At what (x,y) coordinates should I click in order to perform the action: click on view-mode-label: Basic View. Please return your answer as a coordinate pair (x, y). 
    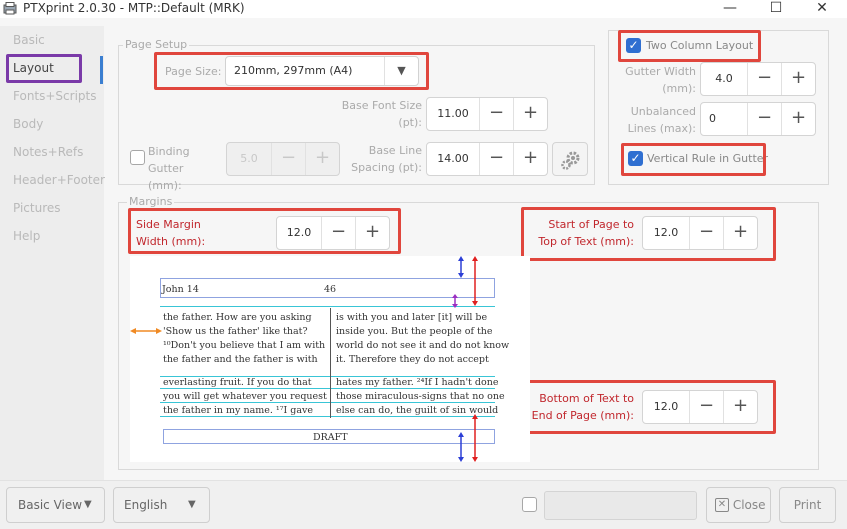
    Looking at the image, I should click on (50, 505).